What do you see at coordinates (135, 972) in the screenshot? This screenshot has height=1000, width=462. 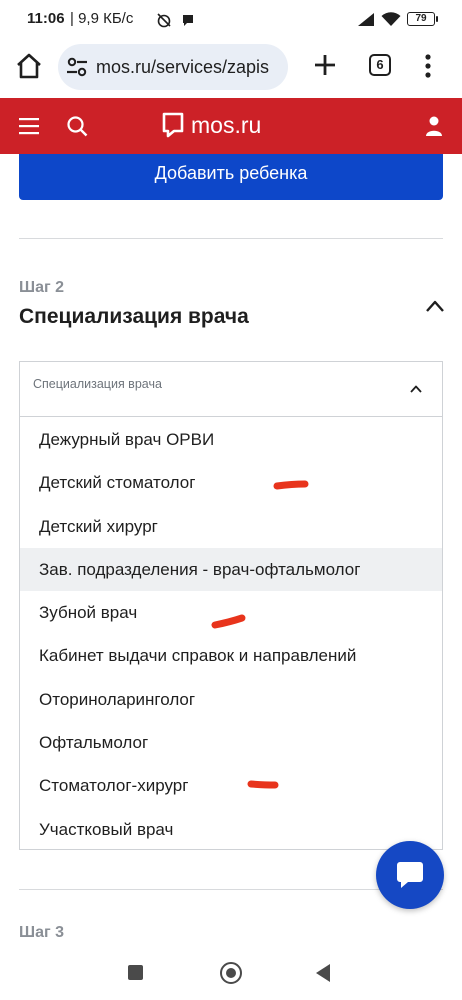 I see `recents-icon` at bounding box center [135, 972].